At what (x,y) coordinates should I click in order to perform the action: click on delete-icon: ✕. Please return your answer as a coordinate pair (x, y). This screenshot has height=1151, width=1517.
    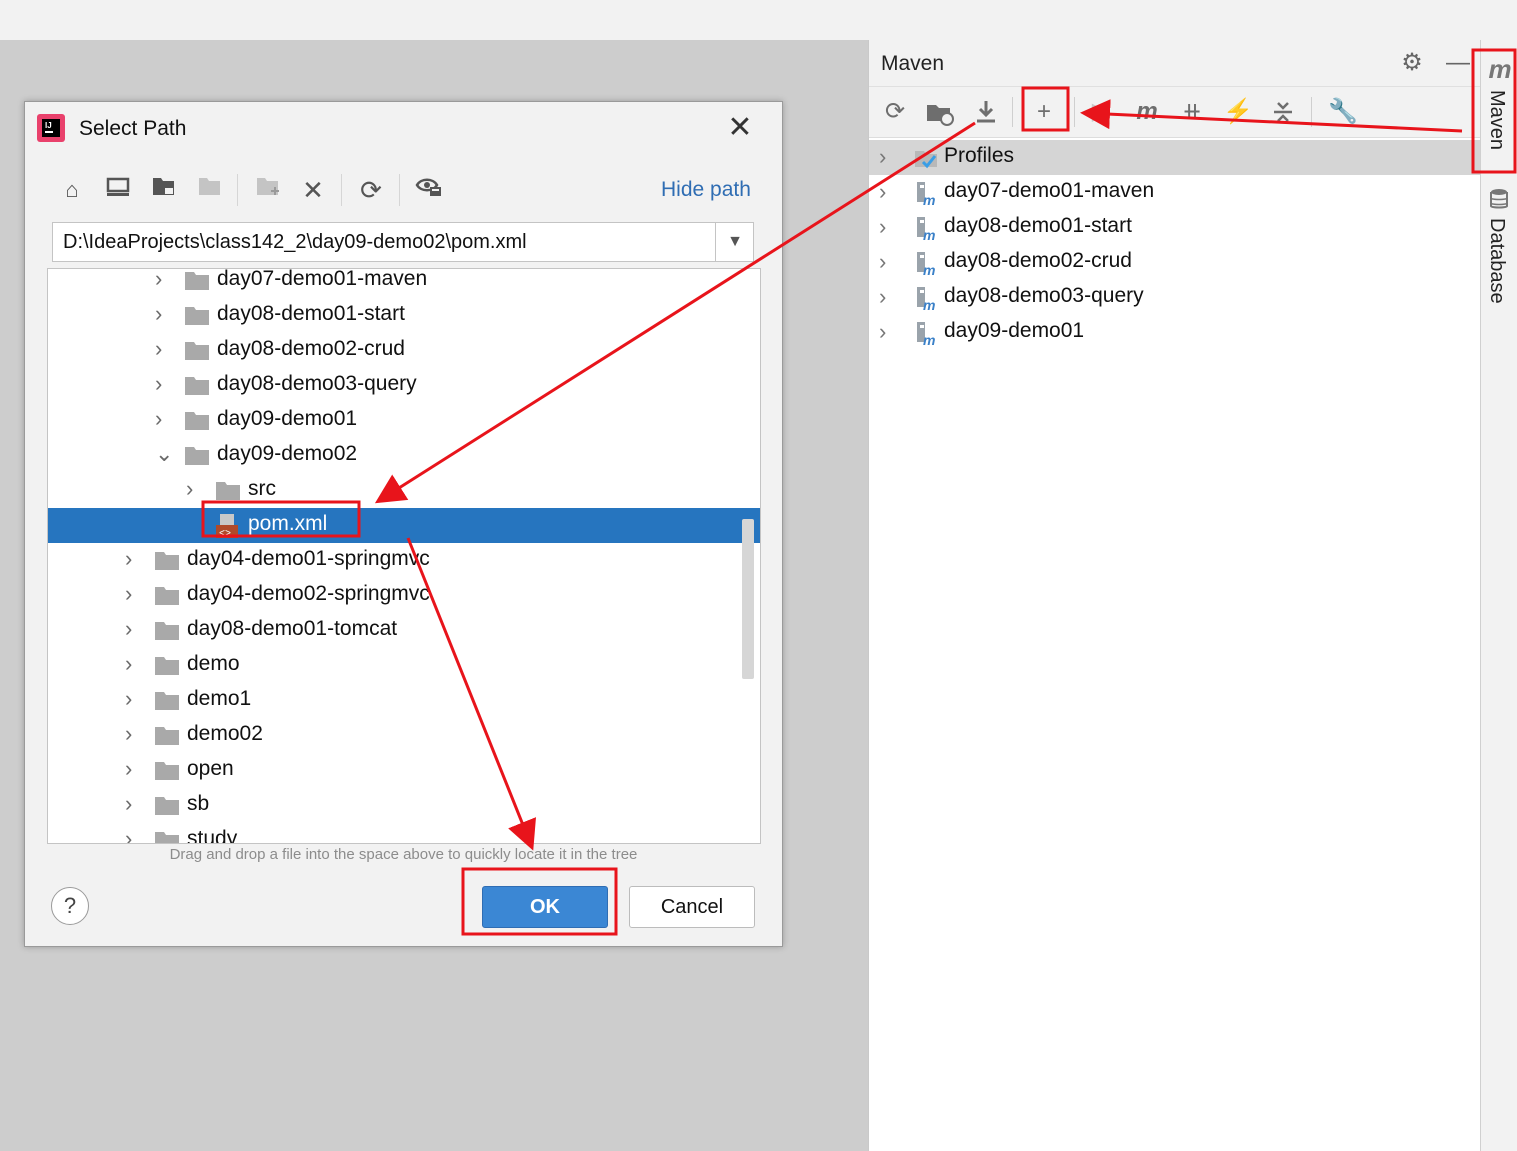
    Looking at the image, I should click on (313, 190).